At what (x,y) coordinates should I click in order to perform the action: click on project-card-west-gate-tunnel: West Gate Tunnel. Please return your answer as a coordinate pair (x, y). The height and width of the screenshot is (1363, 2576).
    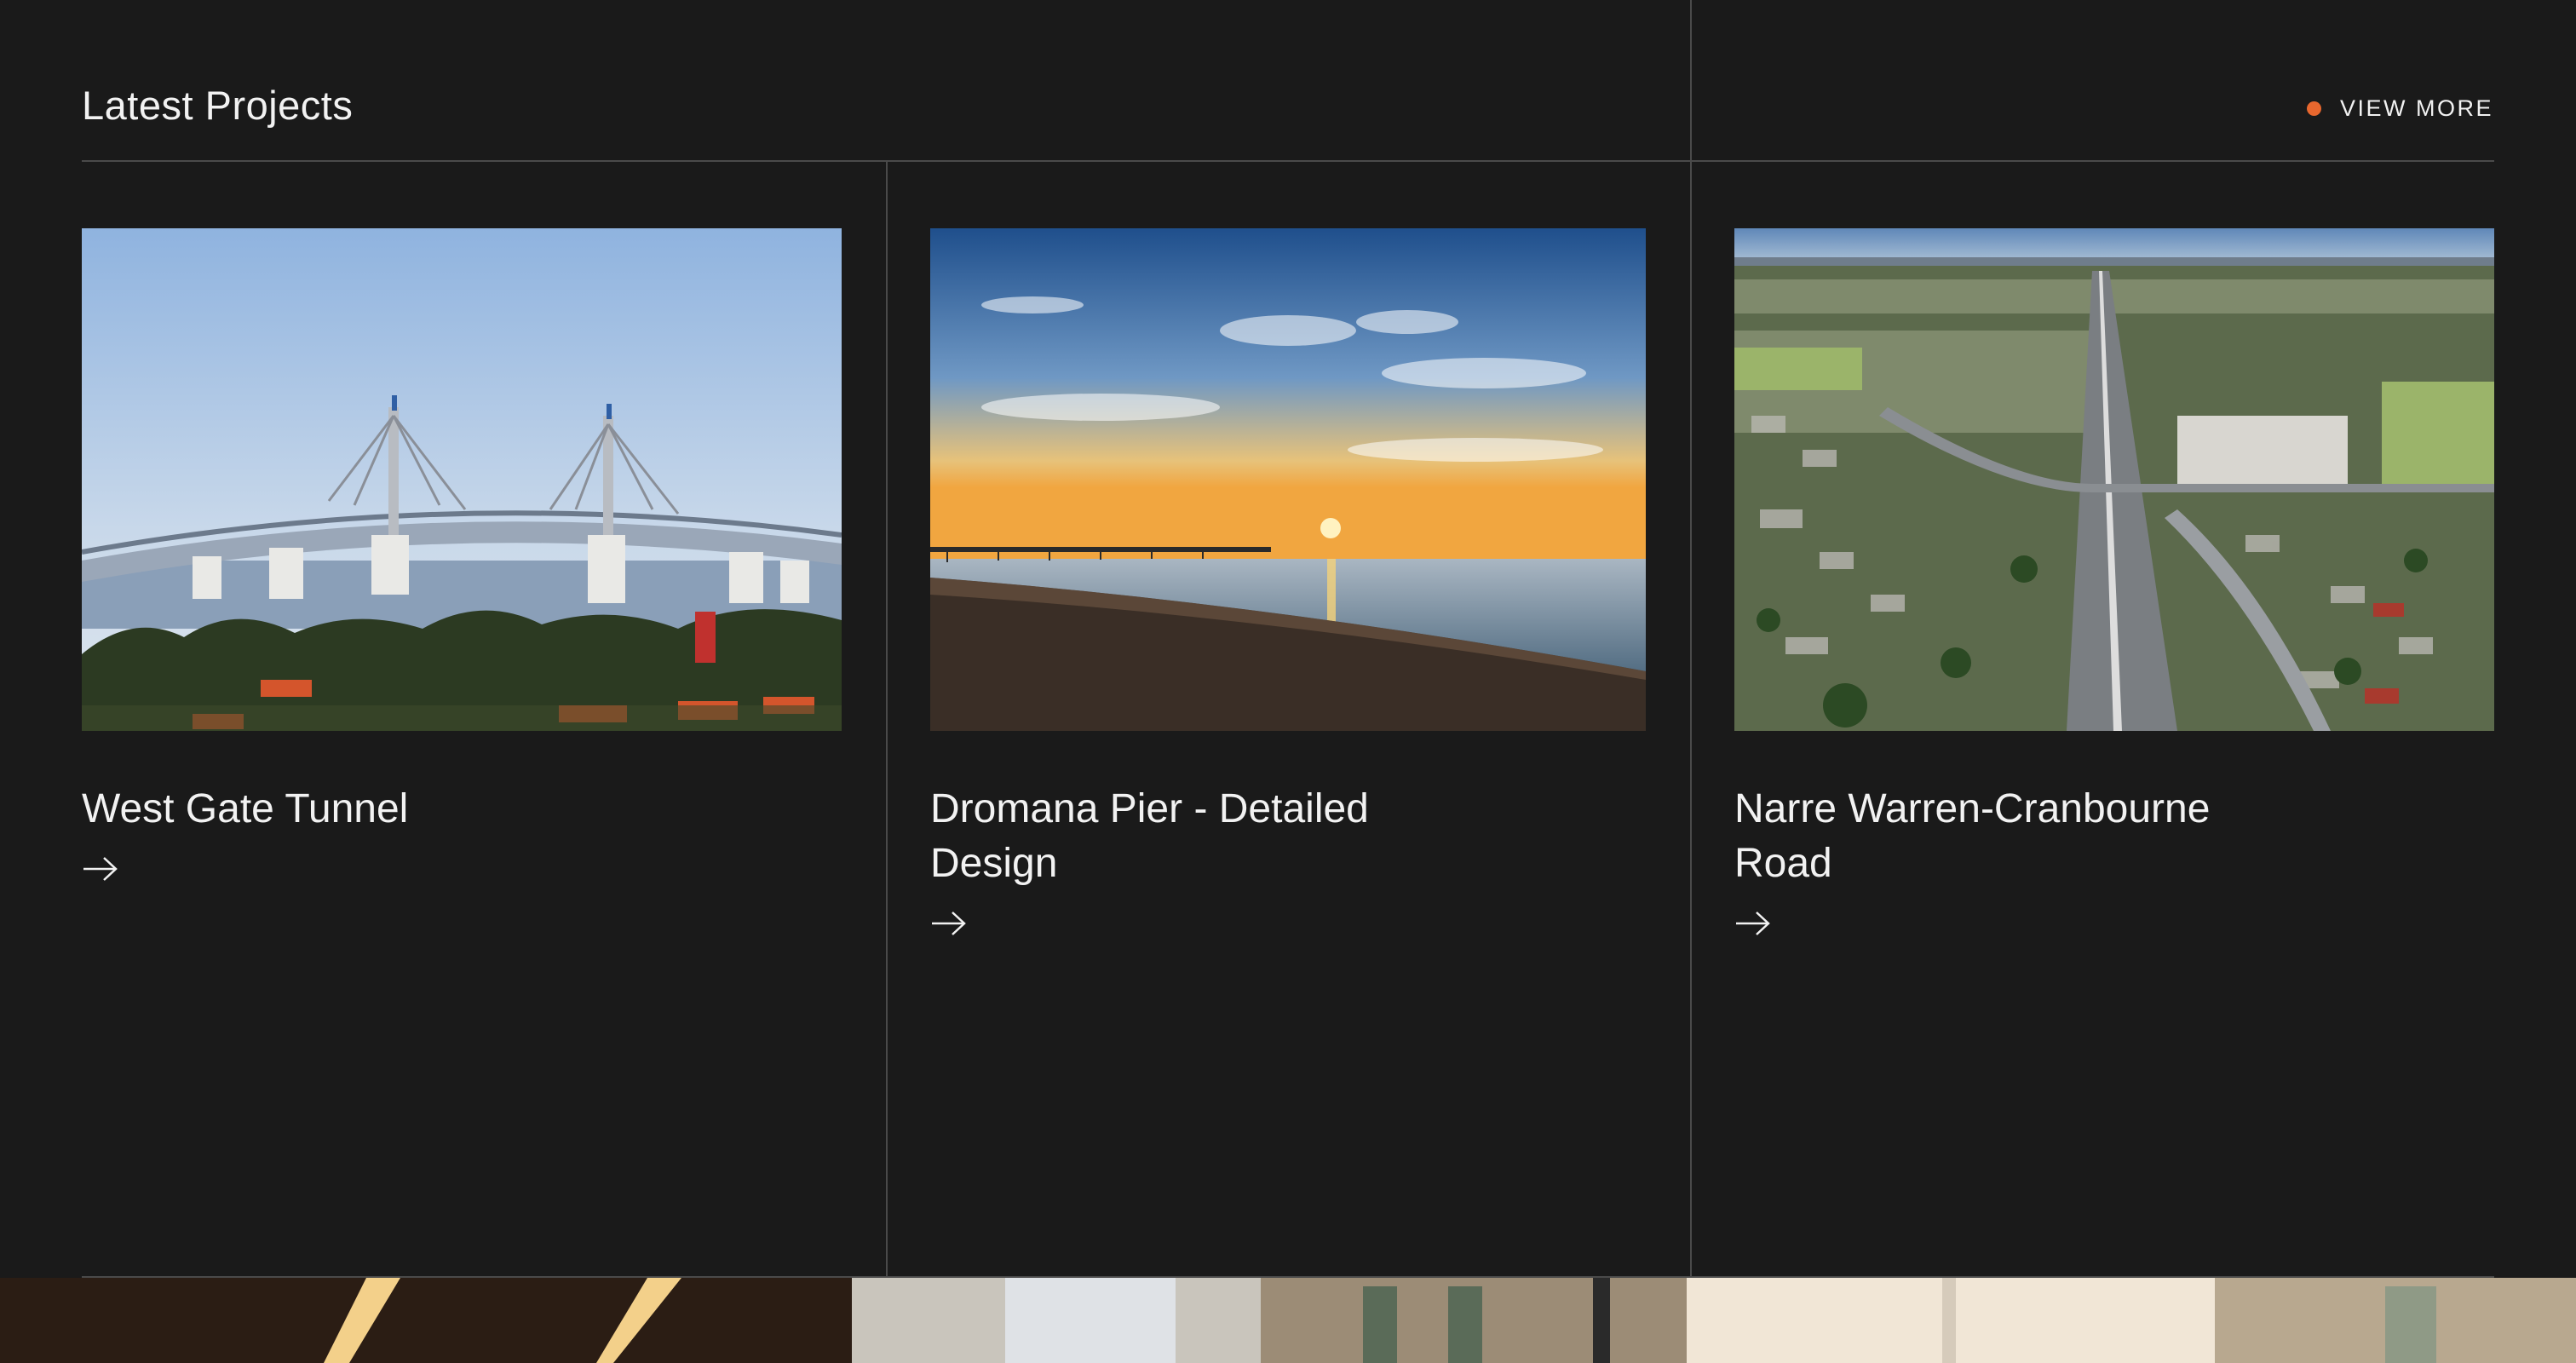
    Looking at the image, I should click on (462, 555).